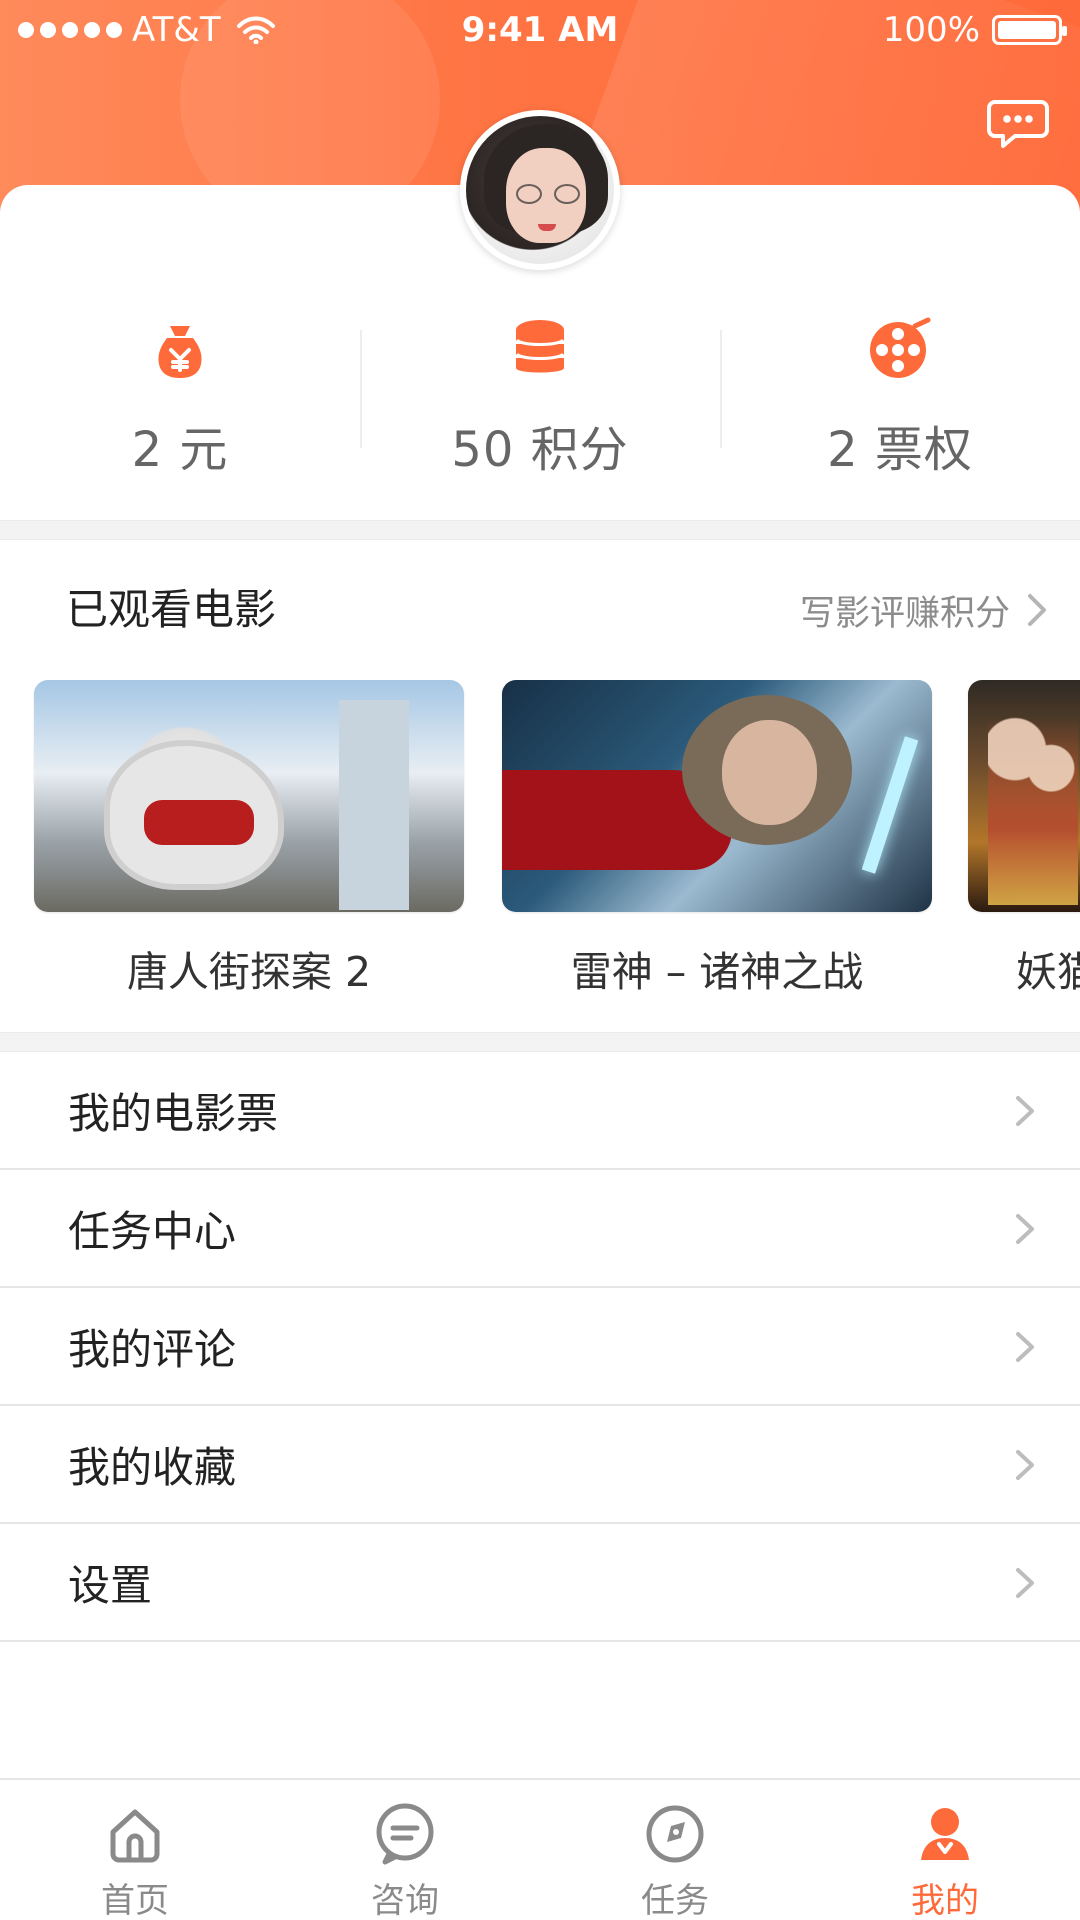  I want to click on user-icon, so click(945, 1833).